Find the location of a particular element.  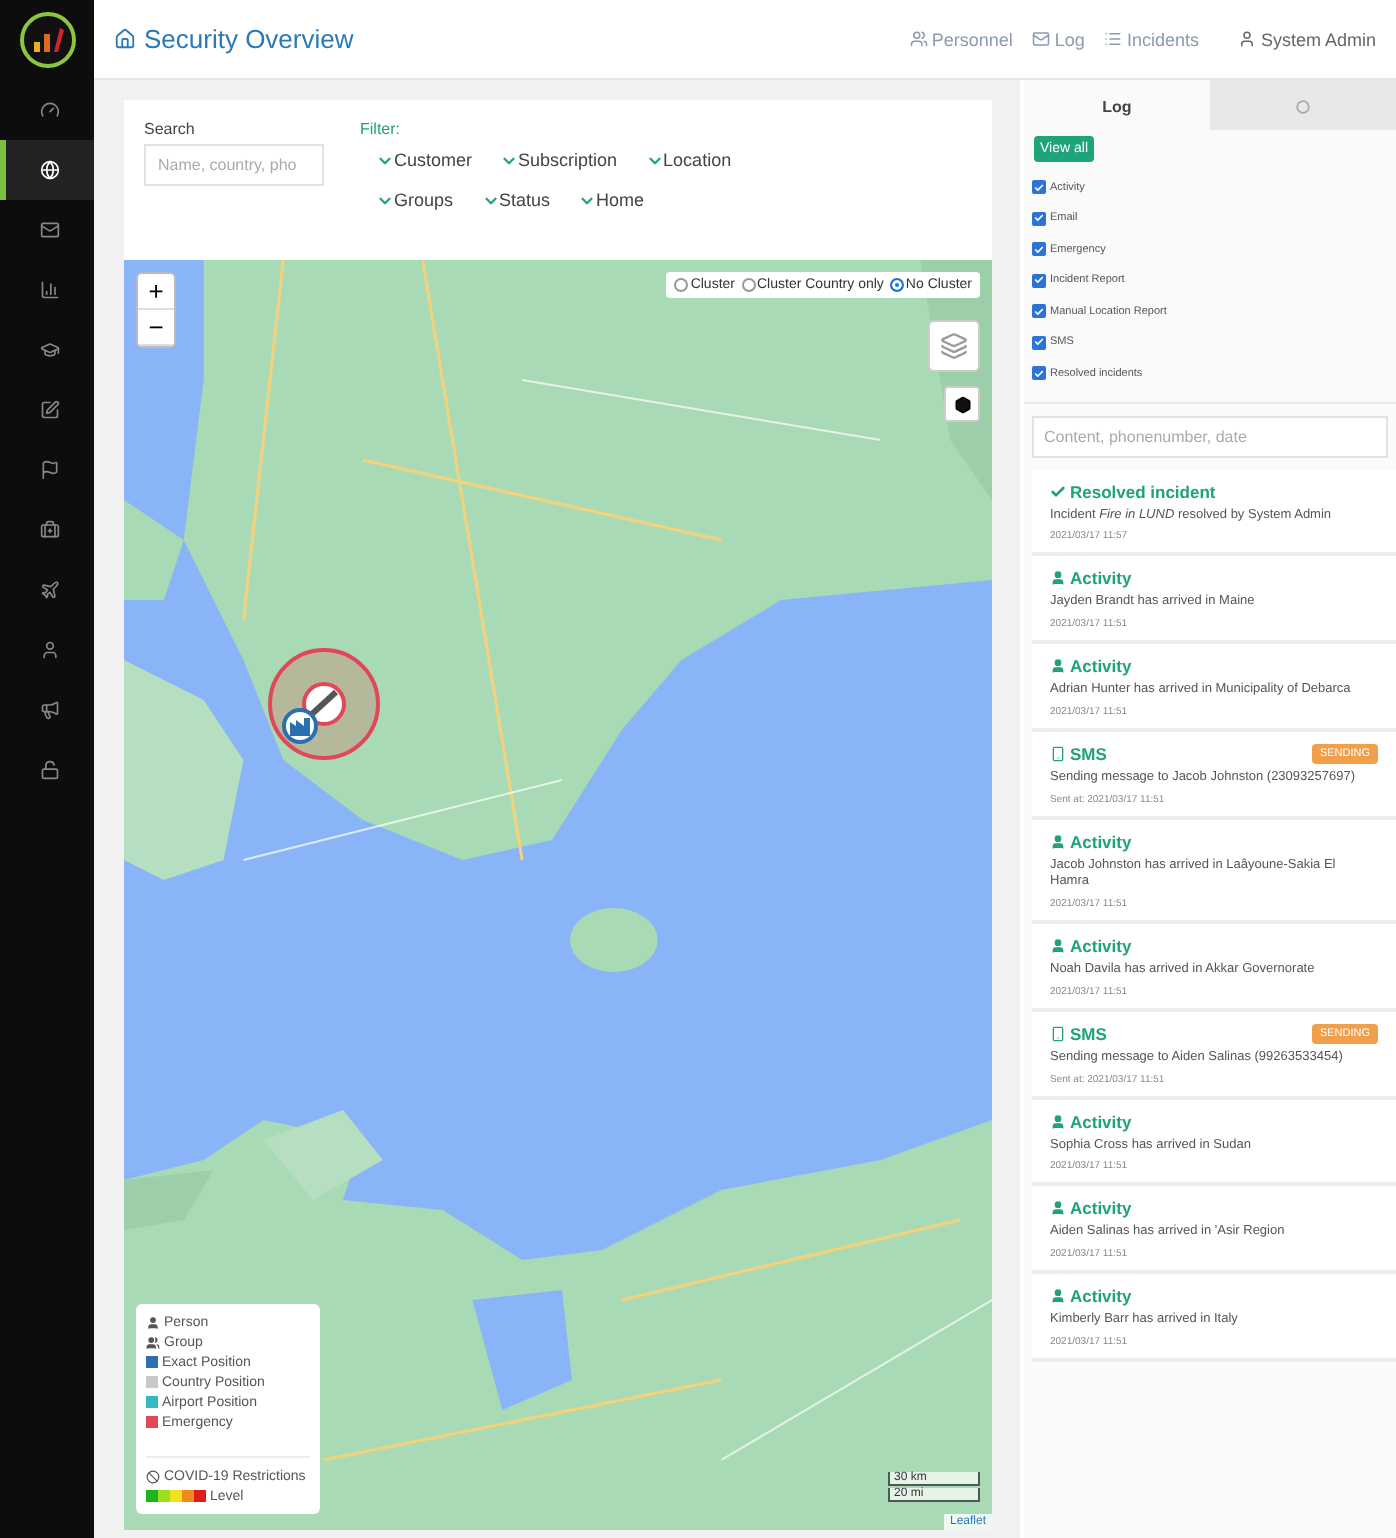

search-label: Search is located at coordinates (170, 129).